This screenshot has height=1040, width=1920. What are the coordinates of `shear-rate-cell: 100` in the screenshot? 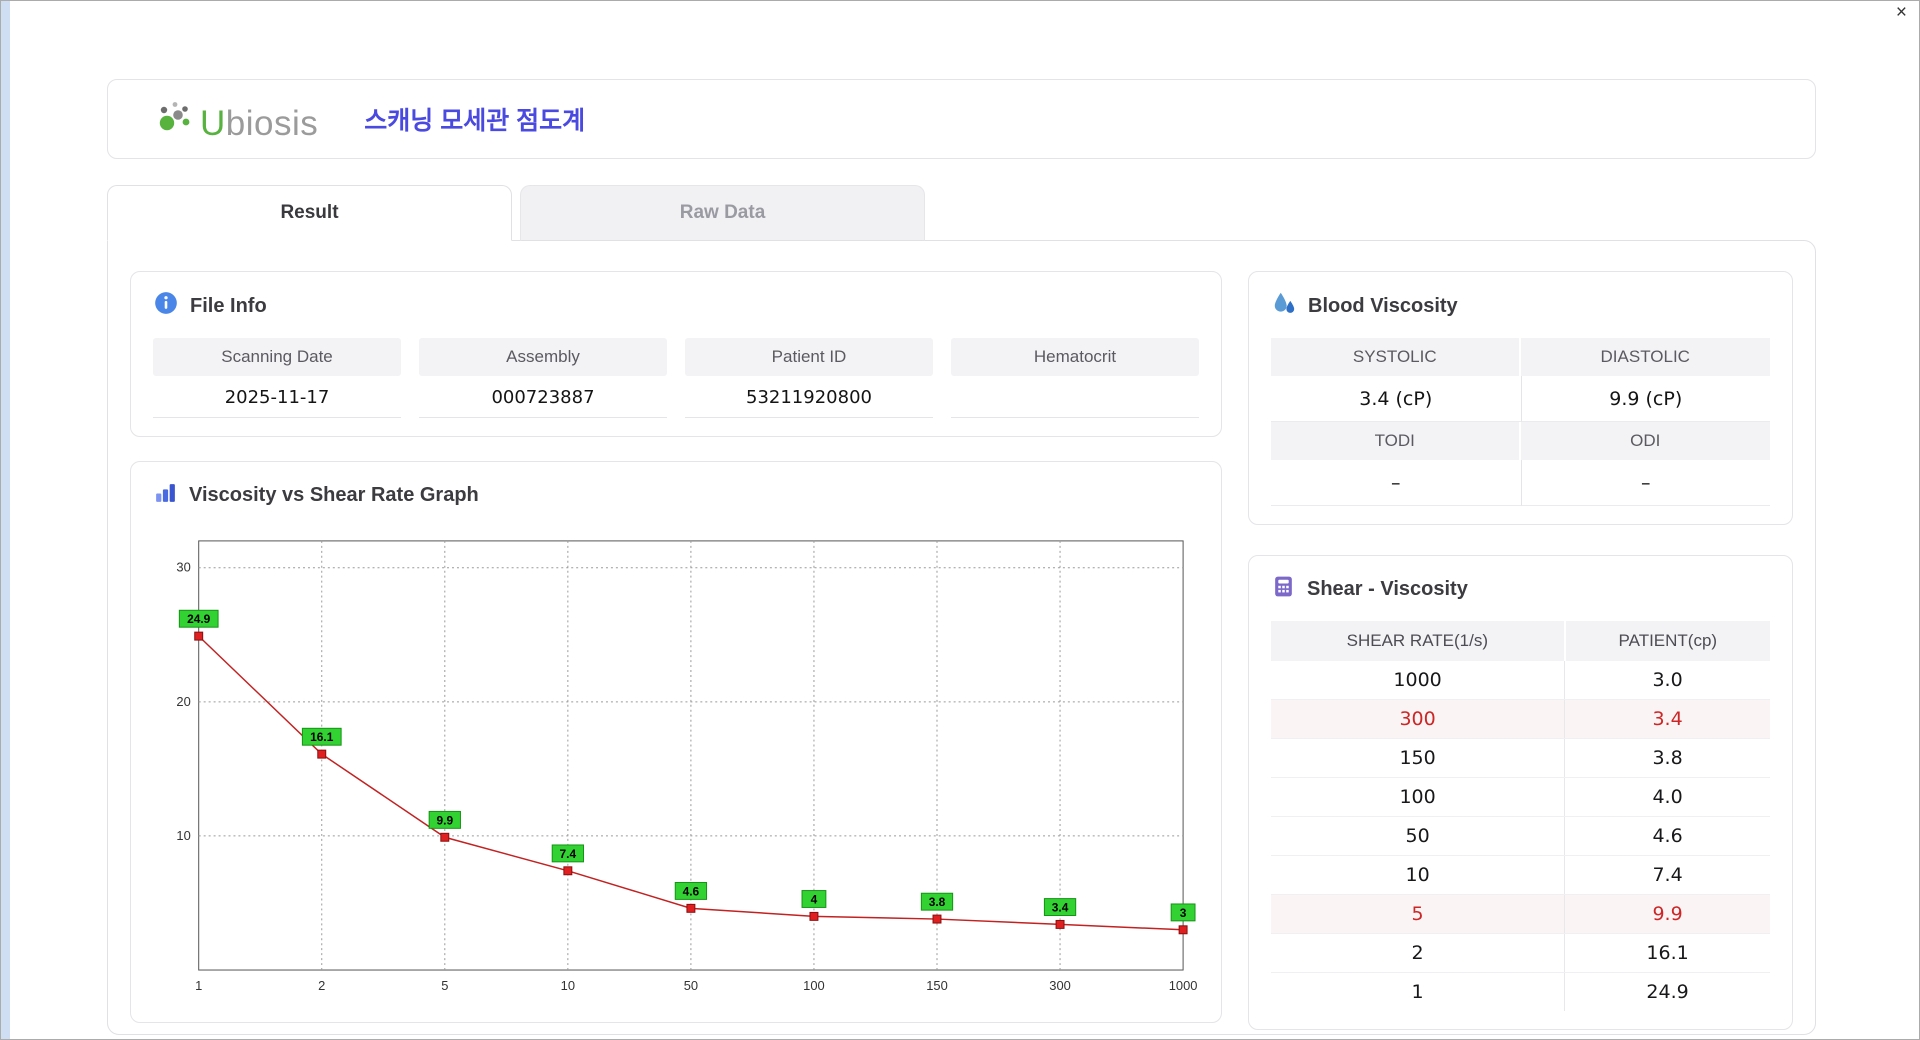 It's located at (1418, 797).